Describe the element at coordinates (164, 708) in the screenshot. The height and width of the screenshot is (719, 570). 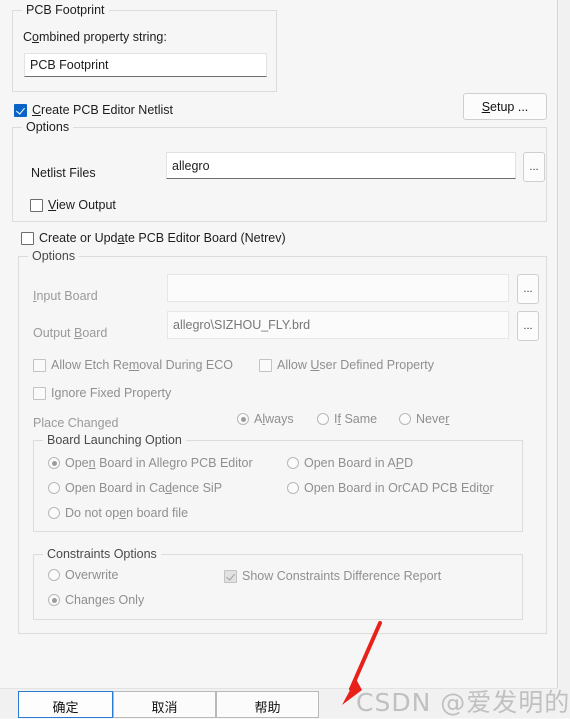
I see `cancel-button-label: 取消` at that location.